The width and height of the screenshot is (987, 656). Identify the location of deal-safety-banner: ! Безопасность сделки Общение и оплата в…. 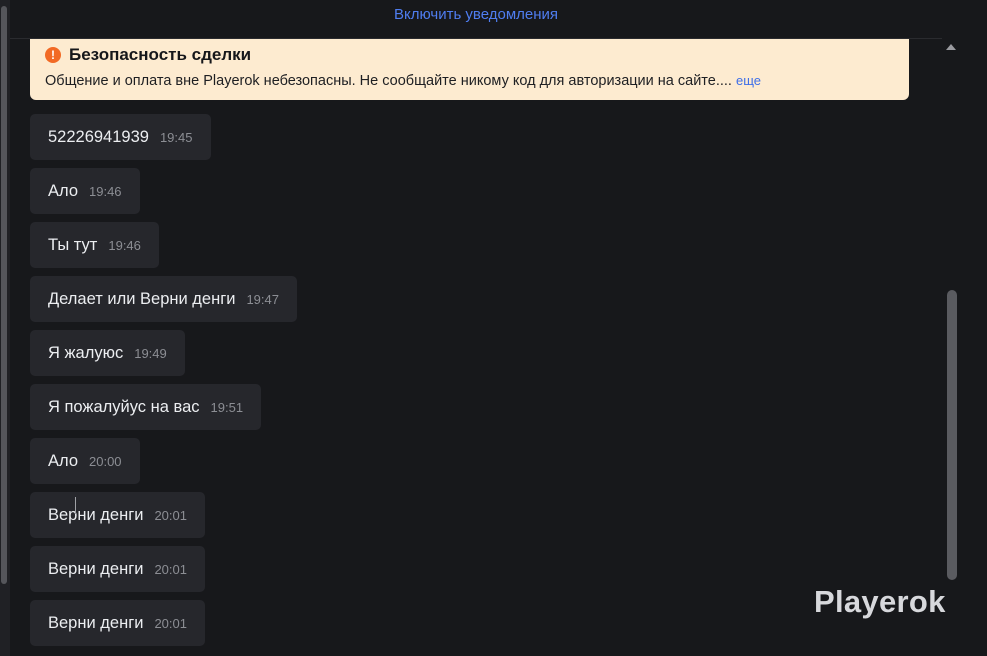
(469, 69).